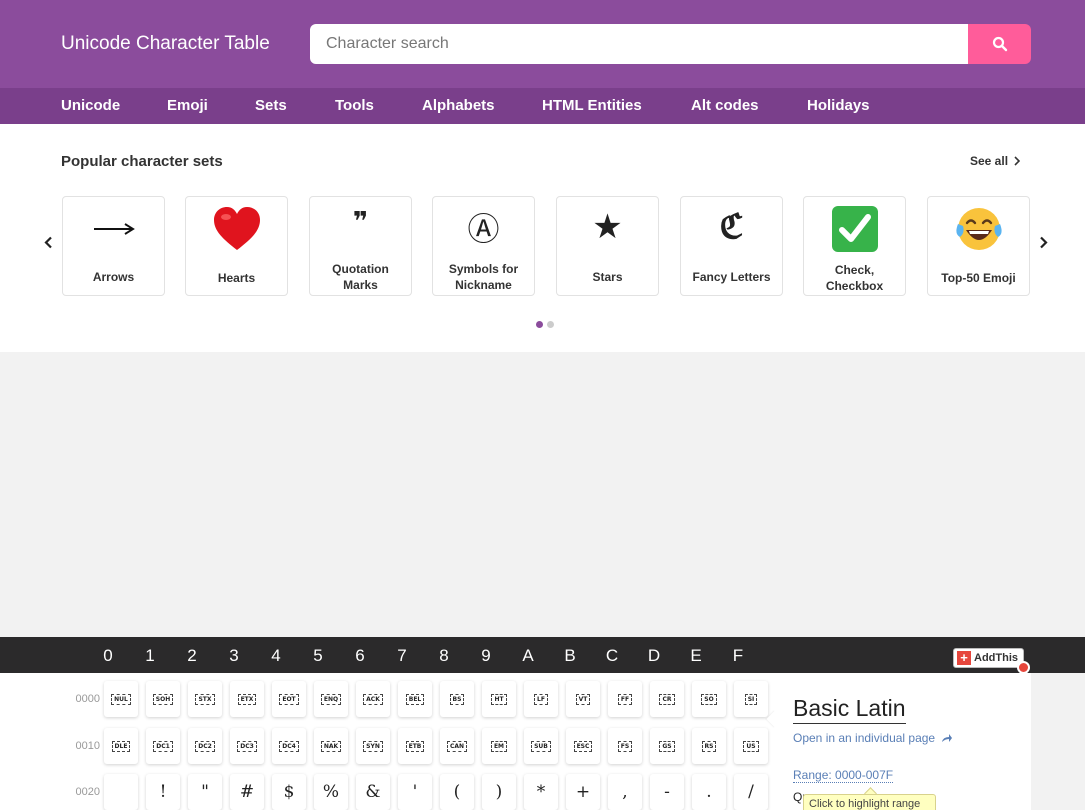 Image resolution: width=1085 pixels, height=810 pixels. I want to click on search-button, so click(999, 44).